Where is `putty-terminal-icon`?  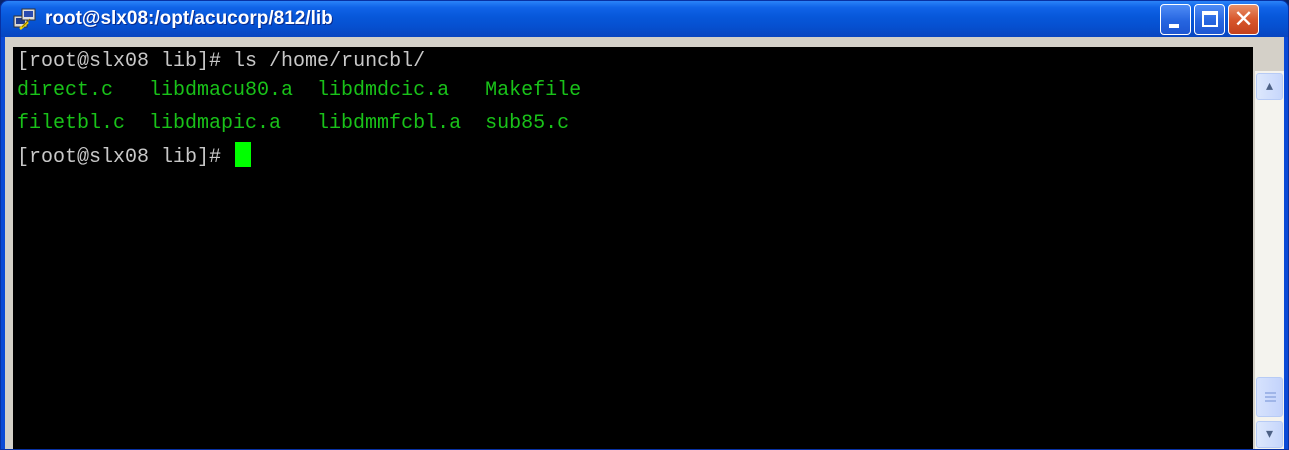 putty-terminal-icon is located at coordinates (25, 19).